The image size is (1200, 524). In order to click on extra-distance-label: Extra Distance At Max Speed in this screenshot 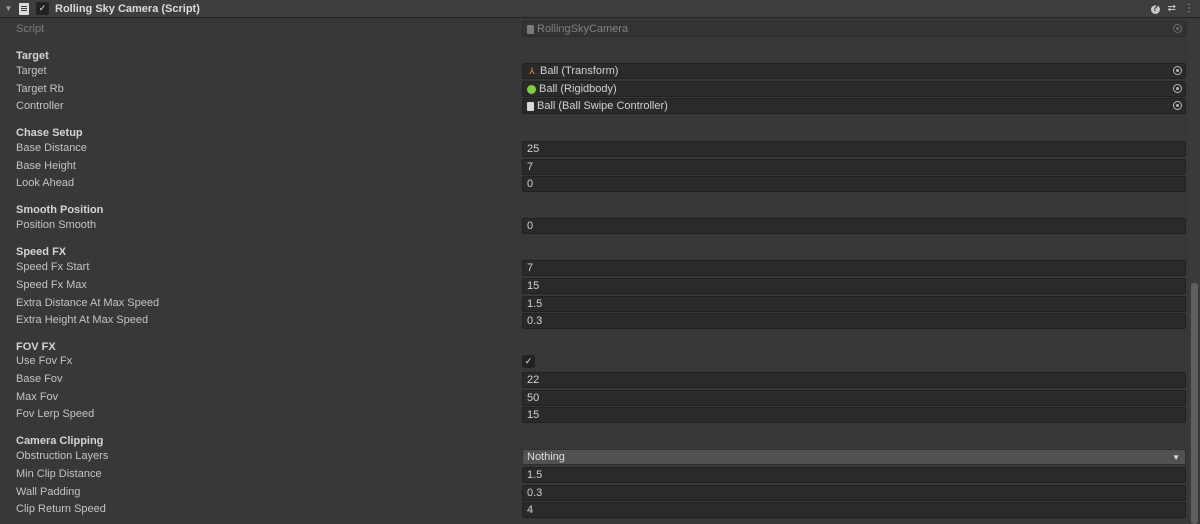, I will do `click(88, 303)`.